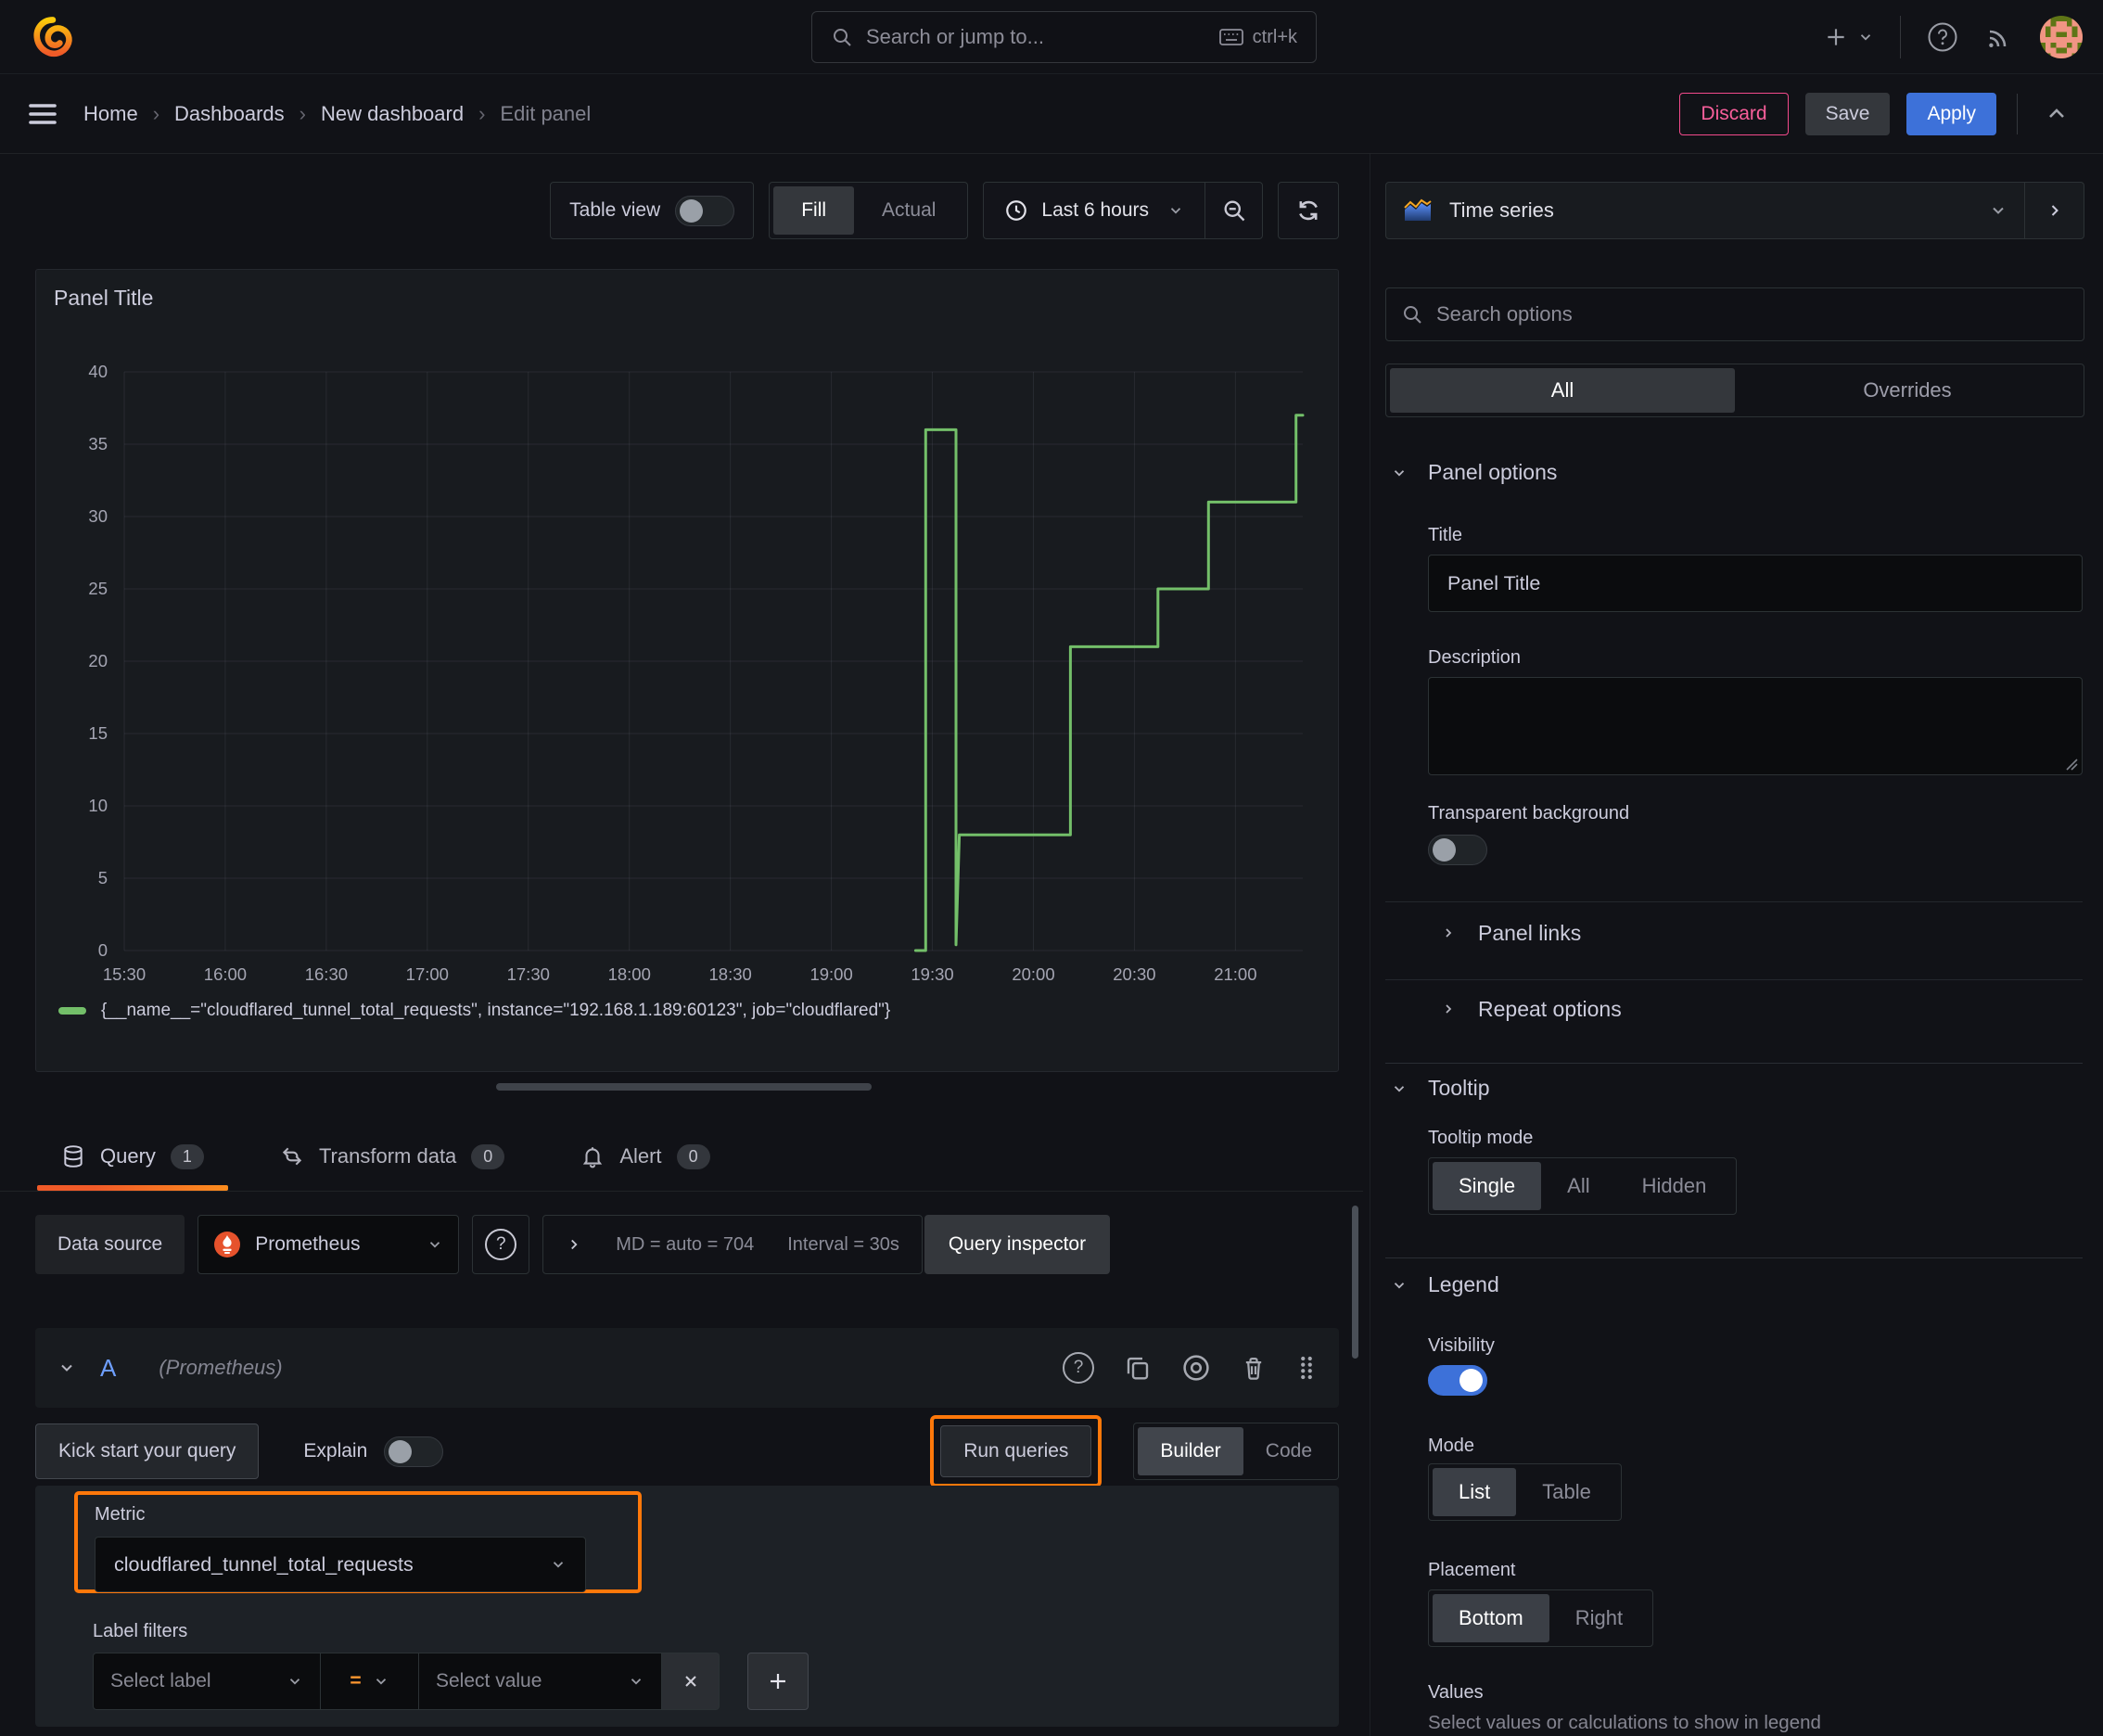  I want to click on tooltip-section-header: Tooltip, so click(1440, 1088).